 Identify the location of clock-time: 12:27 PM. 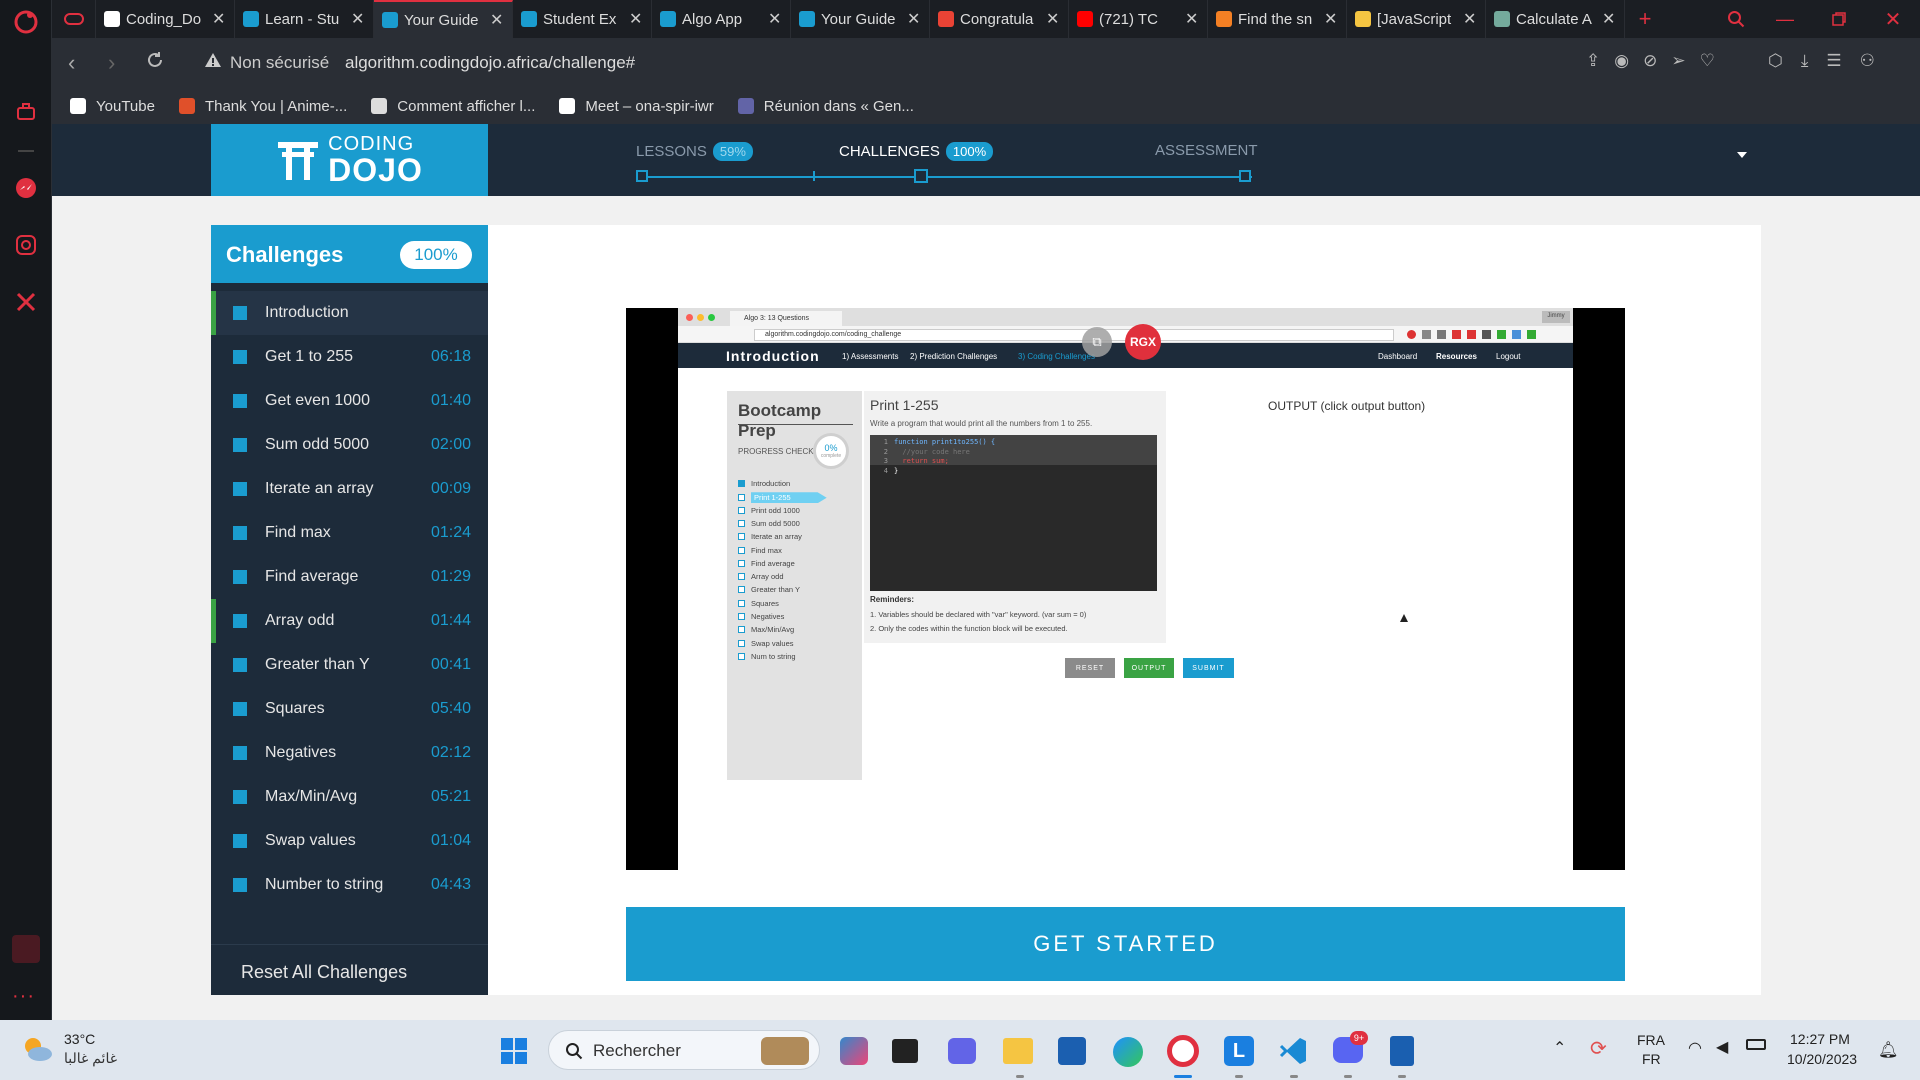
(1820, 1039).